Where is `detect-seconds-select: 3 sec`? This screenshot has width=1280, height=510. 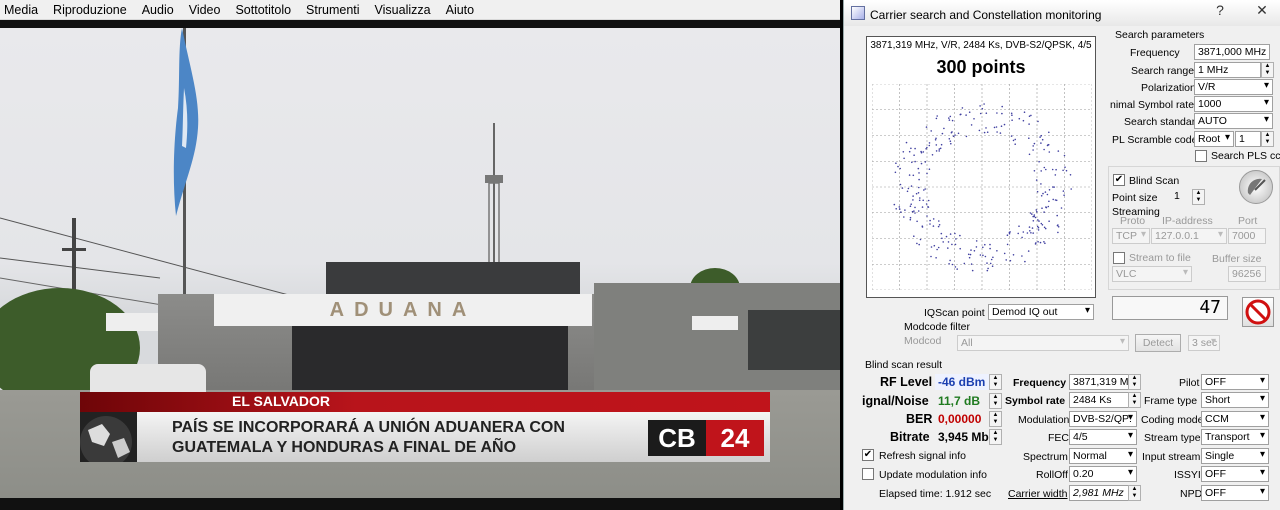
detect-seconds-select: 3 sec is located at coordinates (1204, 343).